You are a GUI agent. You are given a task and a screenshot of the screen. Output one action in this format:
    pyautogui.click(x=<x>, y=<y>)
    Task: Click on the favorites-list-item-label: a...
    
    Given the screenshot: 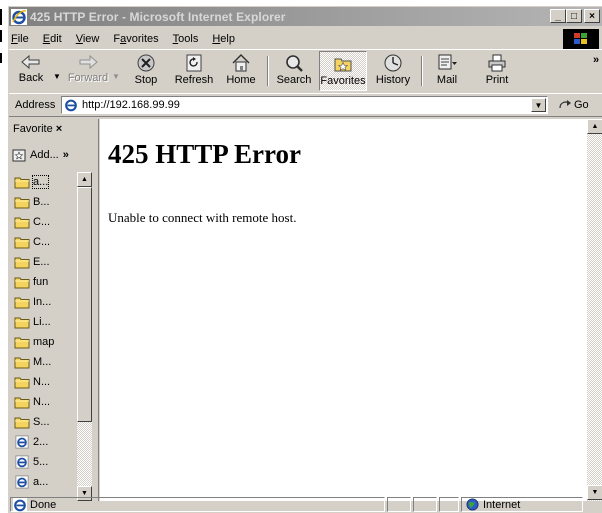 What is the action you would take?
    pyautogui.click(x=41, y=482)
    